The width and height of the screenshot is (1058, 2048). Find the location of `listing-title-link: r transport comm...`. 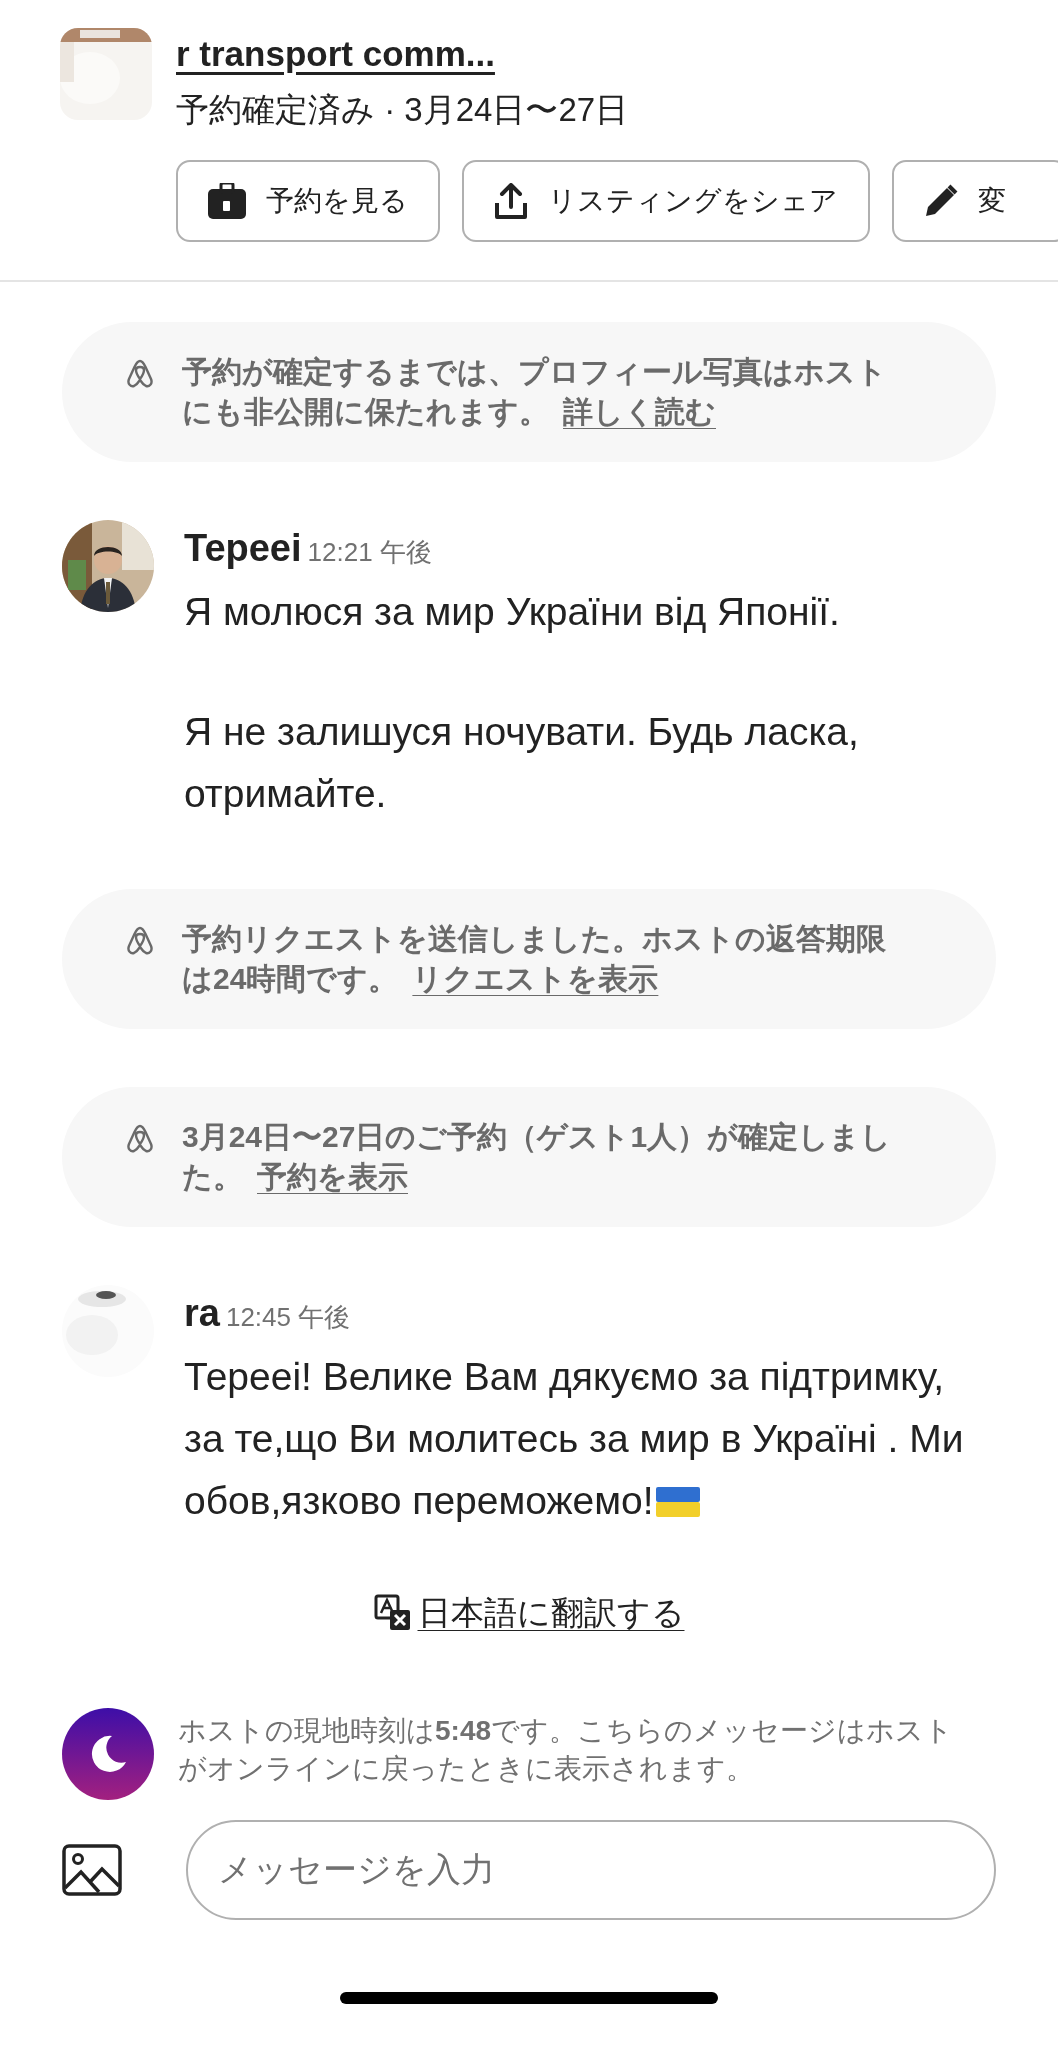

listing-title-link: r transport comm... is located at coordinates (617, 54).